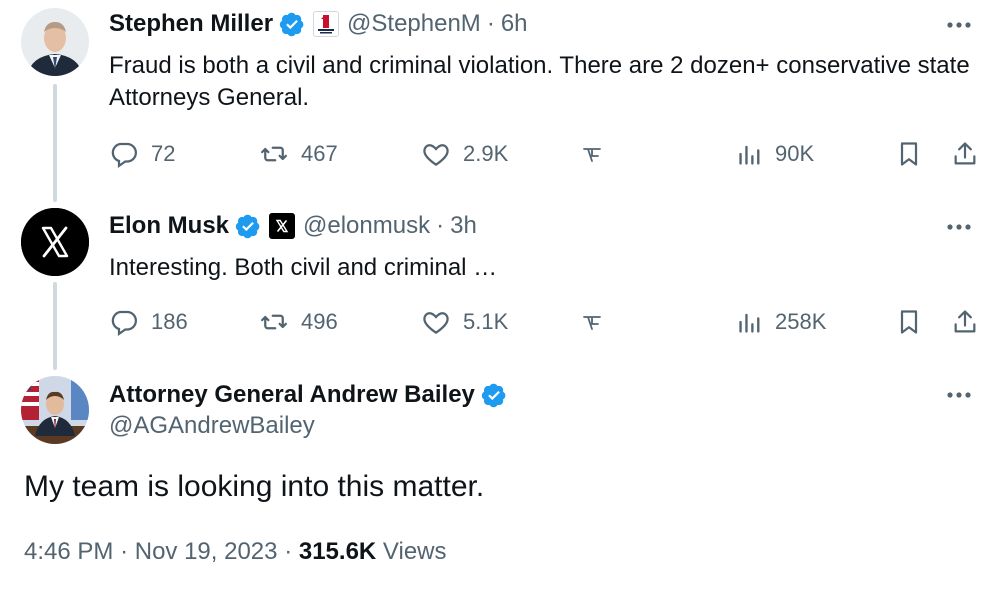 The width and height of the screenshot is (1000, 592). Describe the element at coordinates (414, 551) in the screenshot. I see `views-label: Views` at that location.